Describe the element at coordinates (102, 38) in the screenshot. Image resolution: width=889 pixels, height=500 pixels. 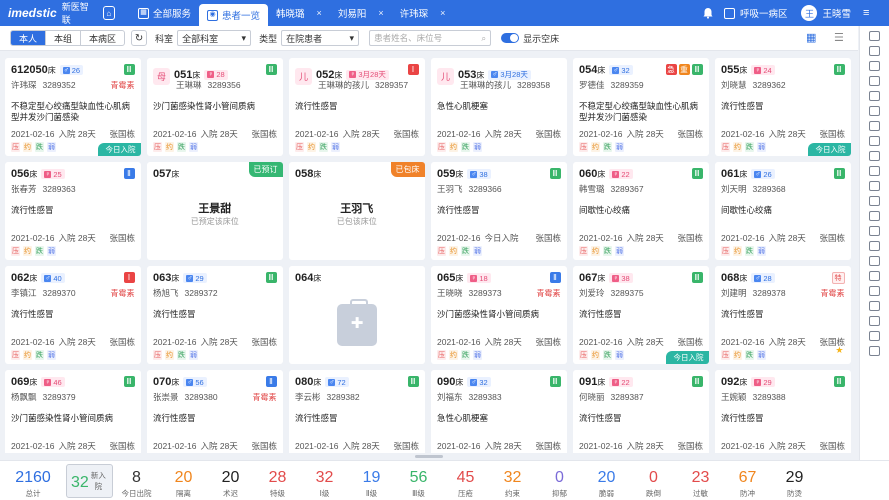
I see `scope-2: 本病区` at that location.